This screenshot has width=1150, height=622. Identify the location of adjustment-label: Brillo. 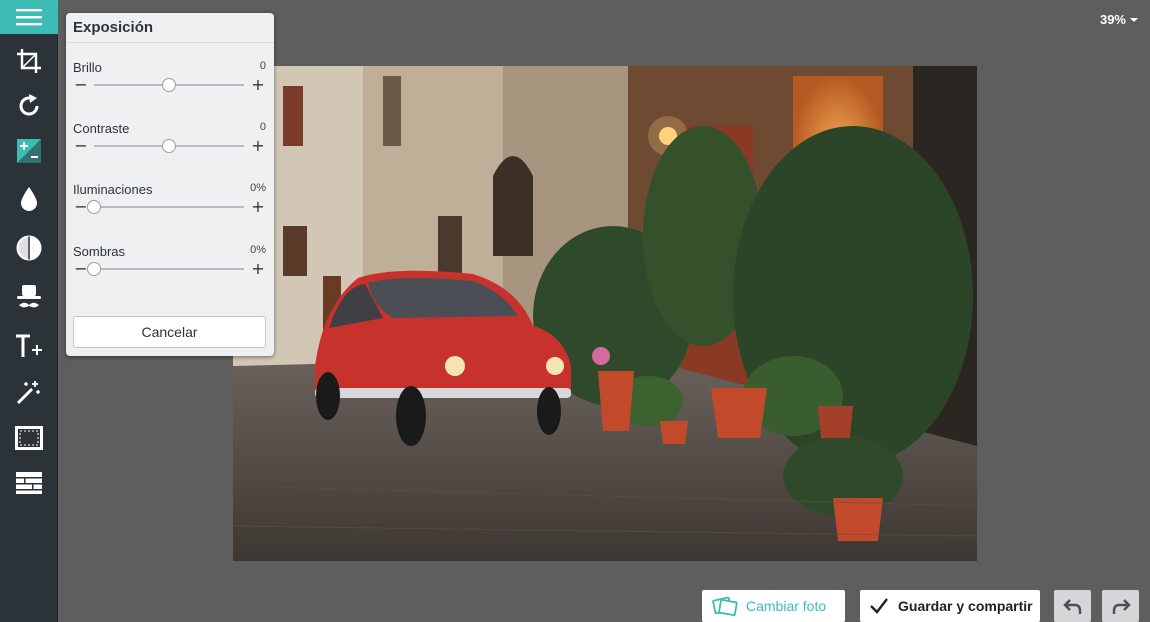
(87, 67).